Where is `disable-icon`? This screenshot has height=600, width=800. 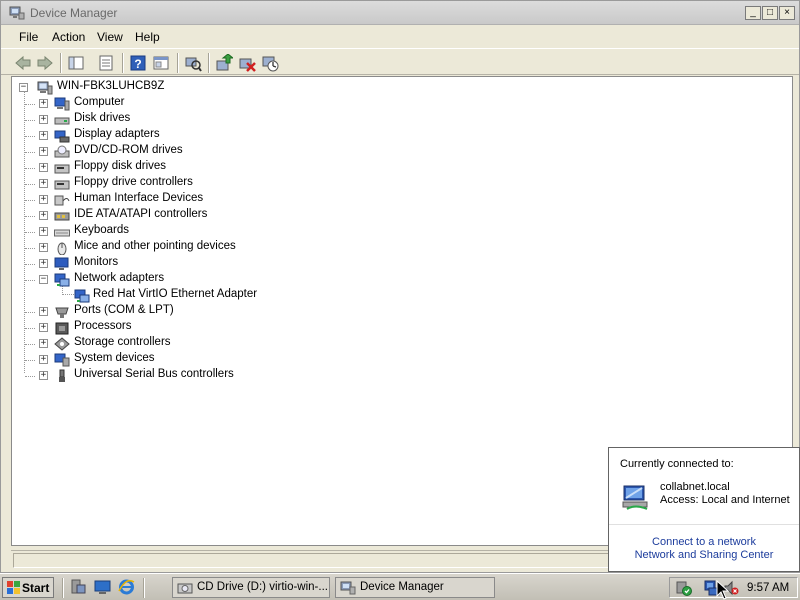
disable-icon is located at coordinates (270, 63).